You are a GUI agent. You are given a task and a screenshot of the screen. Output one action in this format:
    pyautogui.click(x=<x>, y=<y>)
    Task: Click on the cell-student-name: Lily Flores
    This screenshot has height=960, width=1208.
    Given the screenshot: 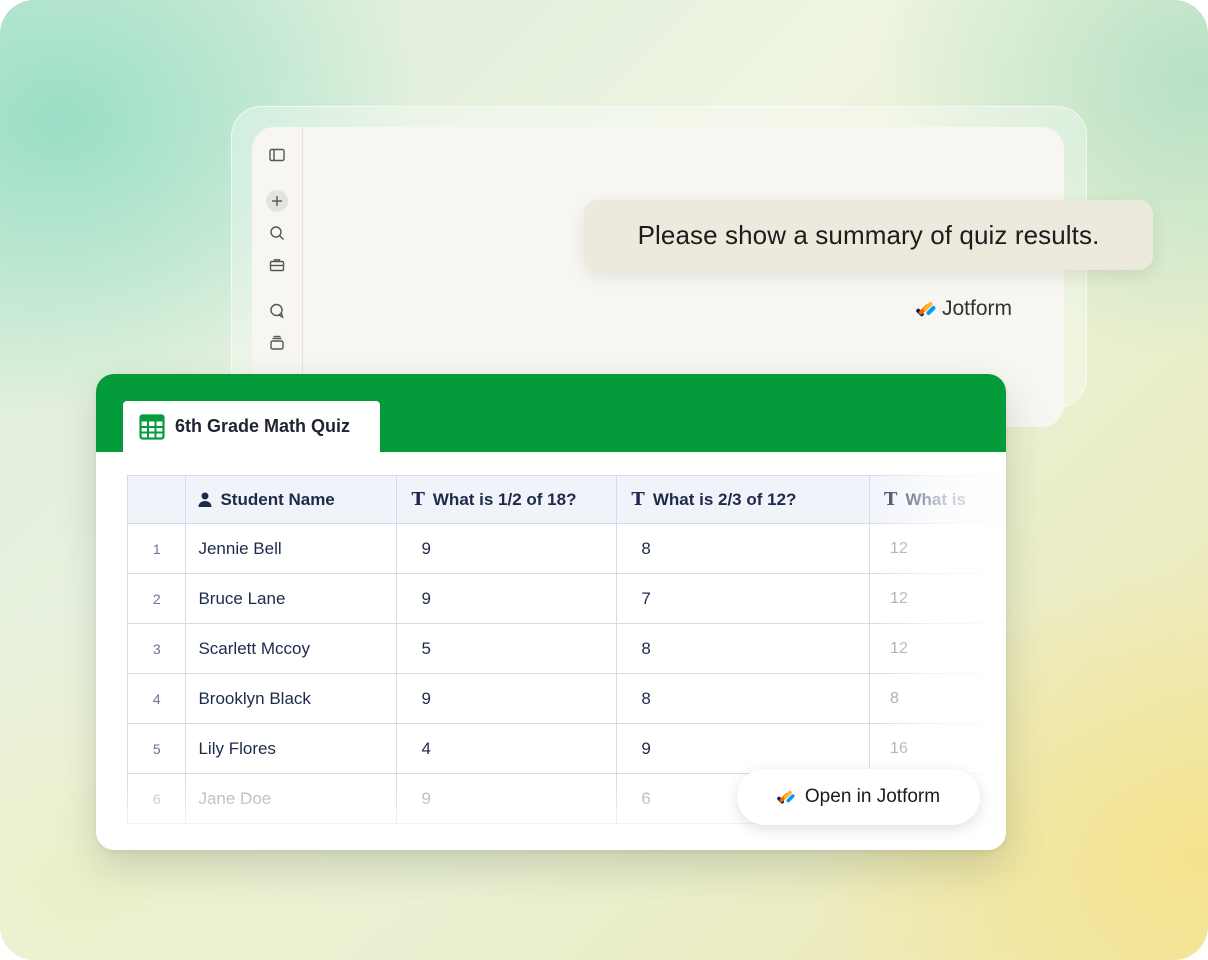 What is the action you would take?
    pyautogui.click(x=291, y=748)
    